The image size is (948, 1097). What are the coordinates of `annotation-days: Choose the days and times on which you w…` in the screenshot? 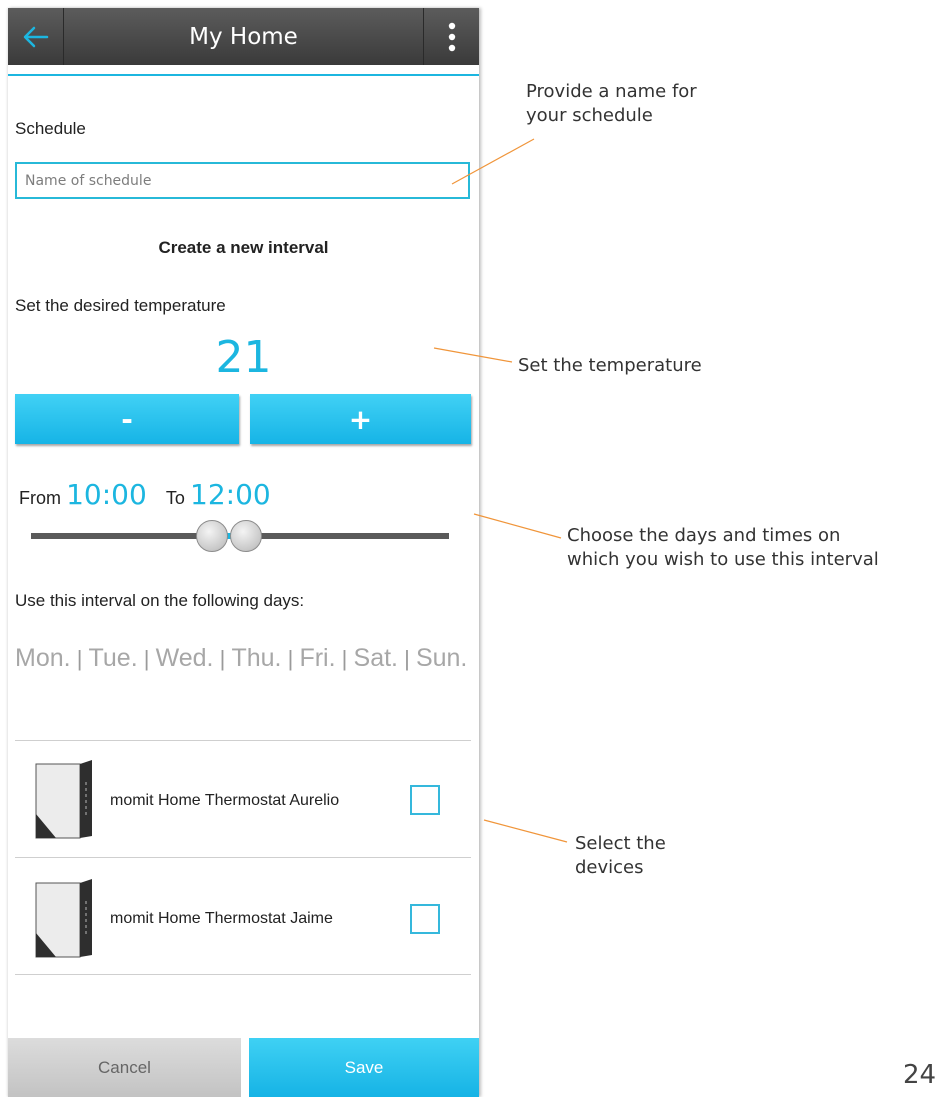 It's located at (723, 547).